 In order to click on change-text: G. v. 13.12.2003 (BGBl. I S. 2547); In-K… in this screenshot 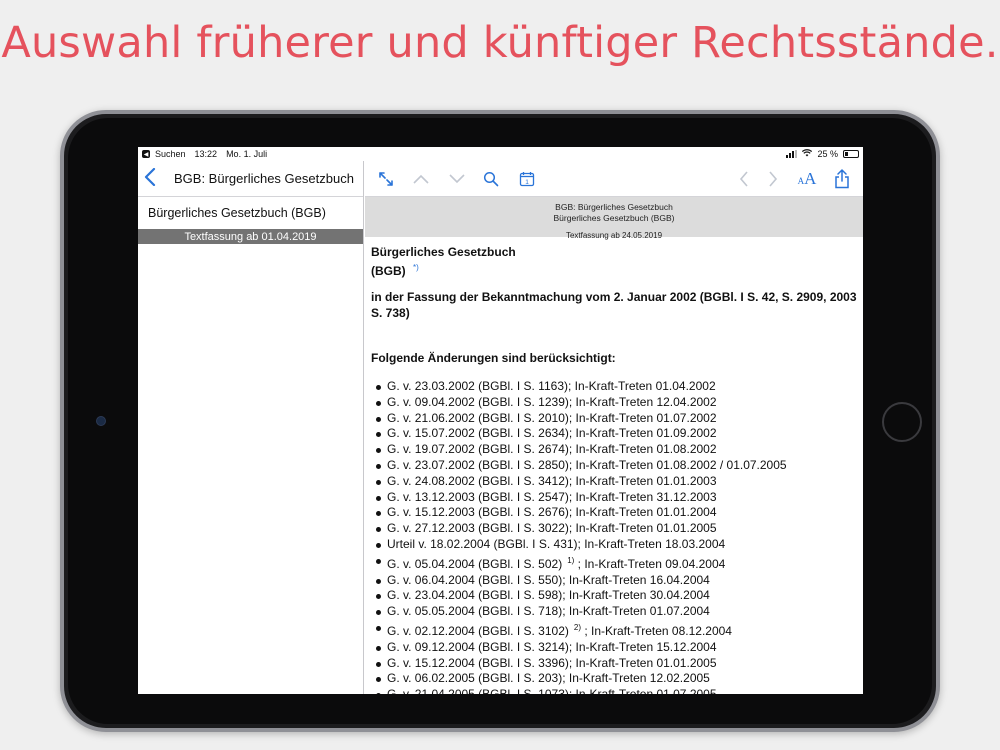, I will do `click(552, 496)`.